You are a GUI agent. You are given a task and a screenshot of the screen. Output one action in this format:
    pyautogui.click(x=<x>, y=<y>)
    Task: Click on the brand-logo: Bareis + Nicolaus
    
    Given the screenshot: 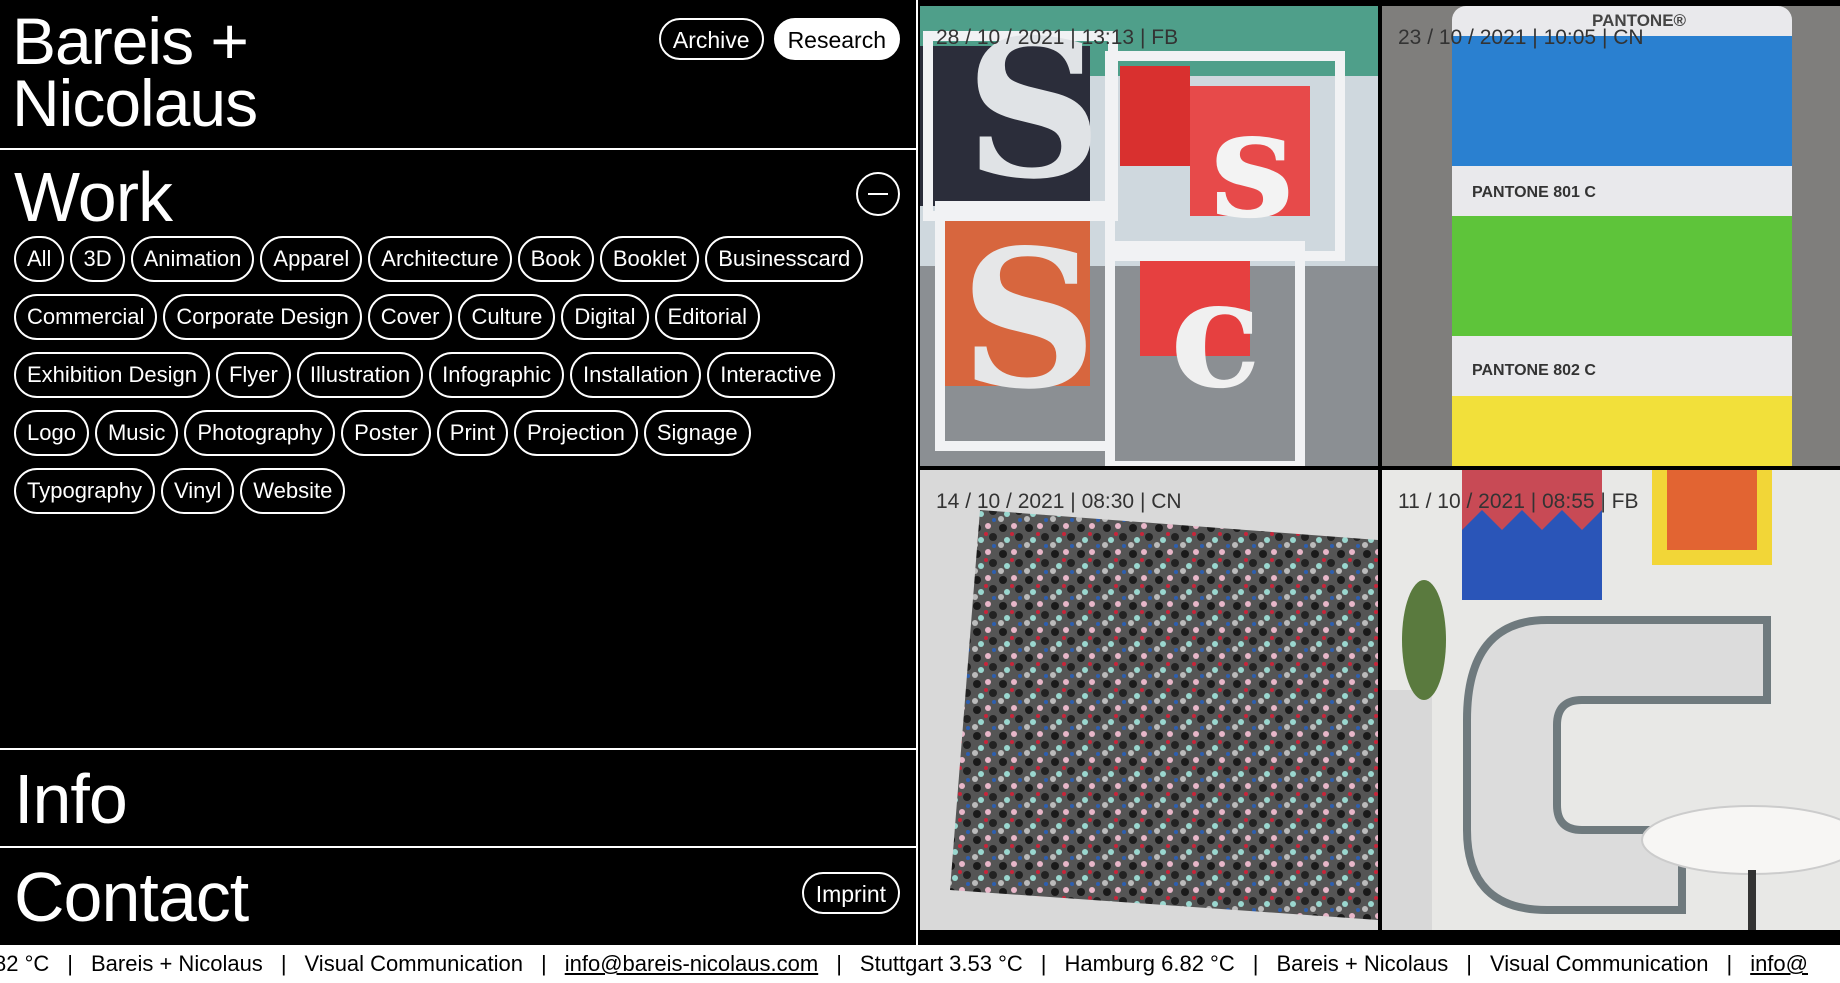 What is the action you would take?
    pyautogui.click(x=135, y=72)
    